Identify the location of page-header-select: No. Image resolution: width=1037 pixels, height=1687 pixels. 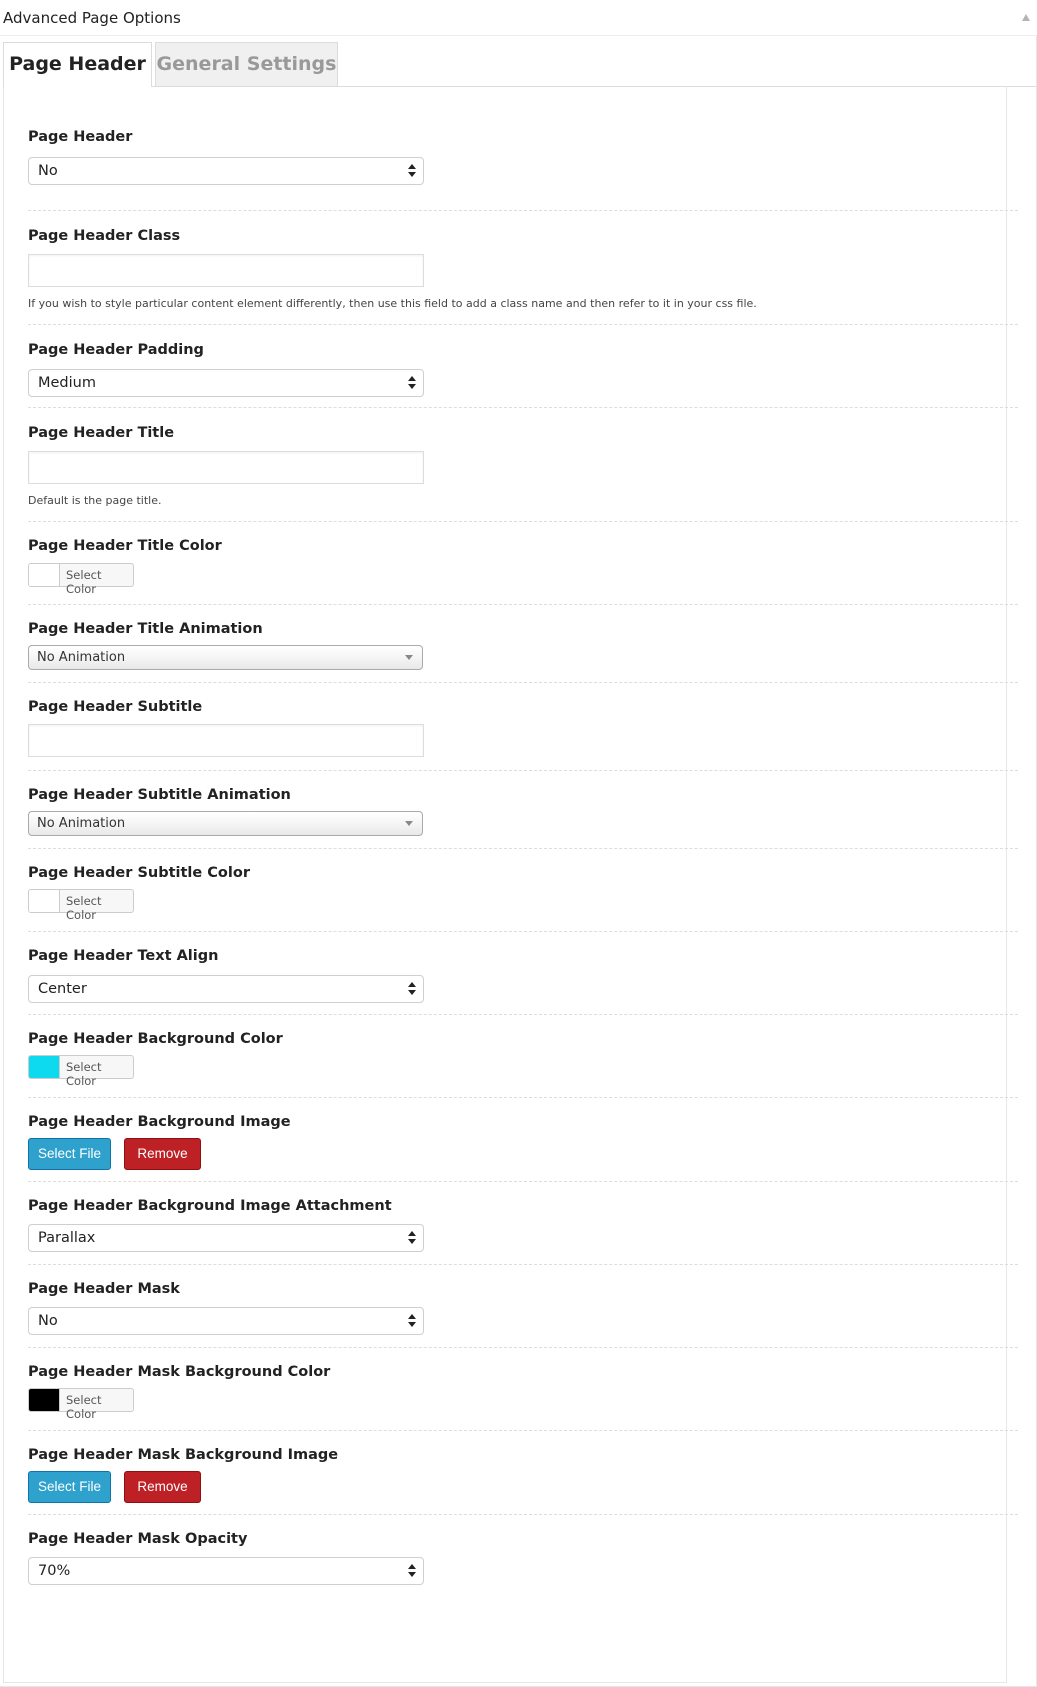
(226, 171).